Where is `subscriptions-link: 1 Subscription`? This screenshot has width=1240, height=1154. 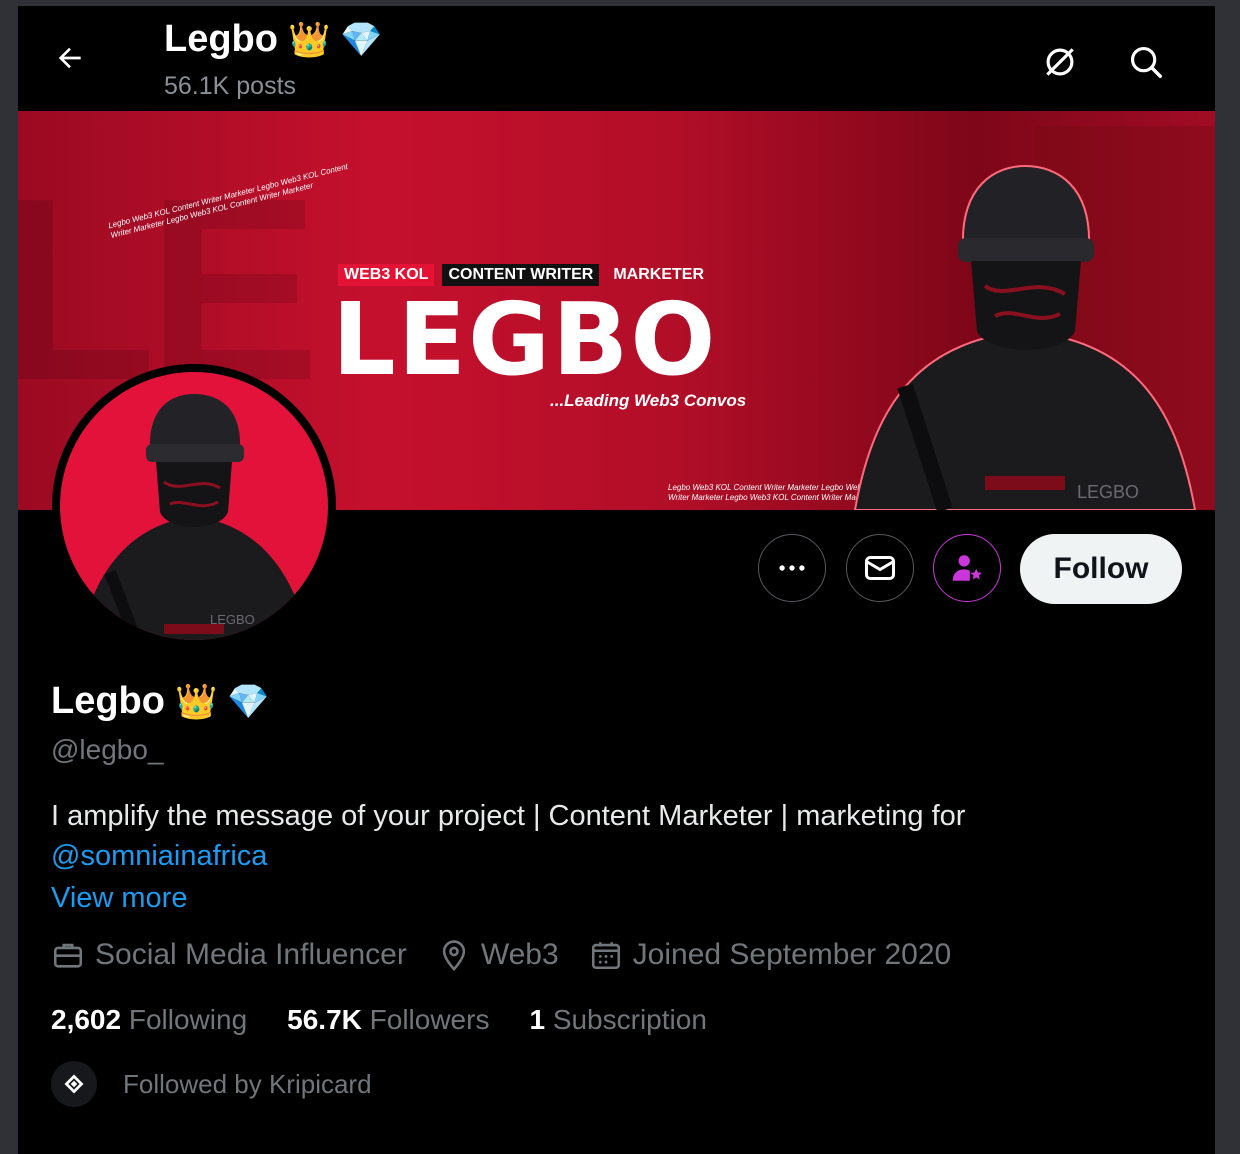 subscriptions-link: 1 Subscription is located at coordinates (617, 1020).